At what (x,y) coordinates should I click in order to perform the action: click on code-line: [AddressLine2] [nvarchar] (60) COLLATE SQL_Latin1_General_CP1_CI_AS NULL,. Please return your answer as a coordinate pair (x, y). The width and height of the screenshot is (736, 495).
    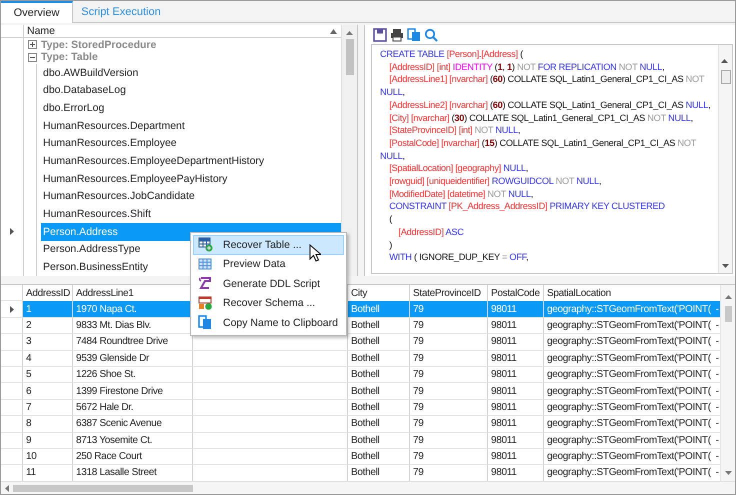
    Looking at the image, I should click on (550, 105).